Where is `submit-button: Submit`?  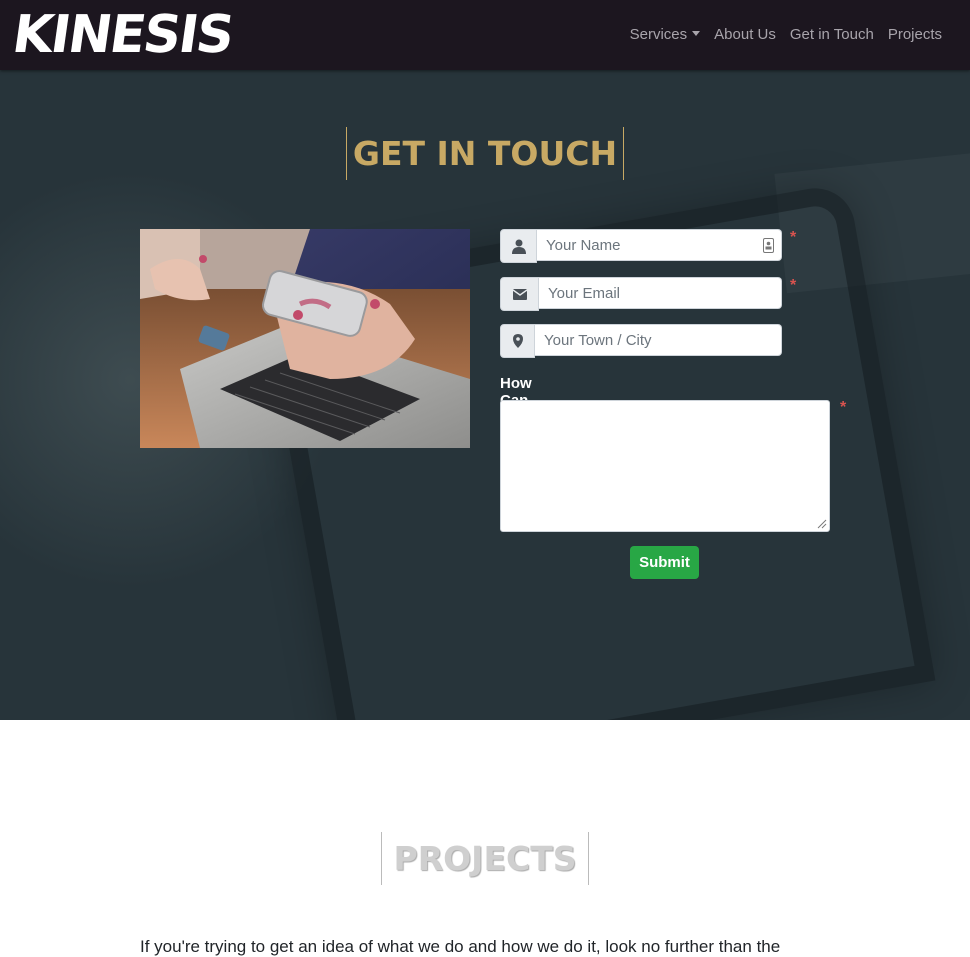 submit-button: Submit is located at coordinates (664, 562).